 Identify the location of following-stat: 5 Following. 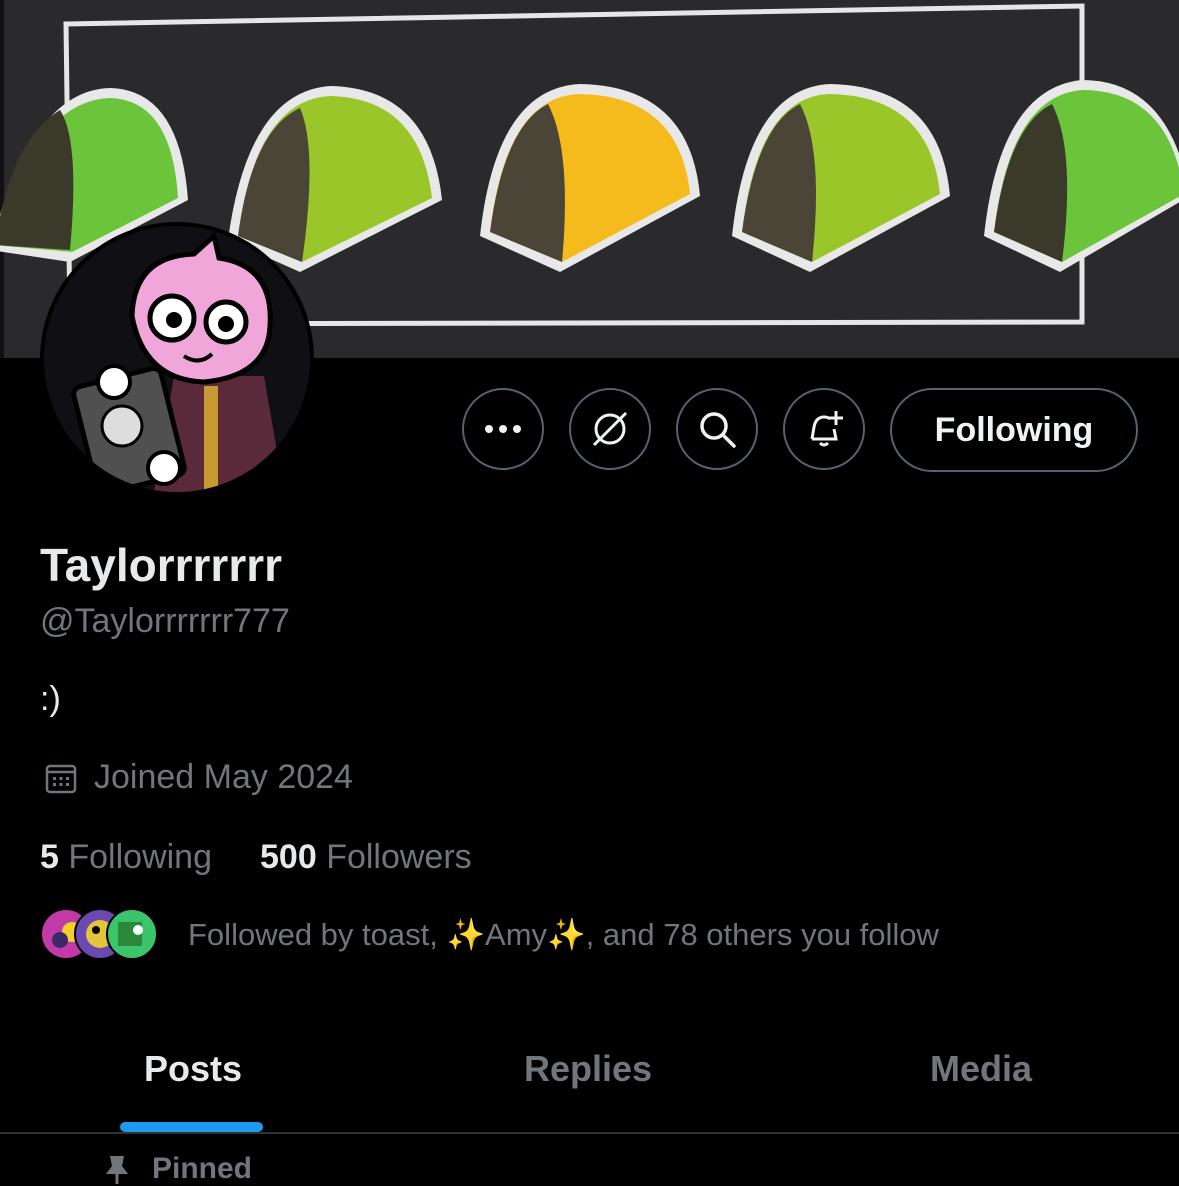
(126, 857).